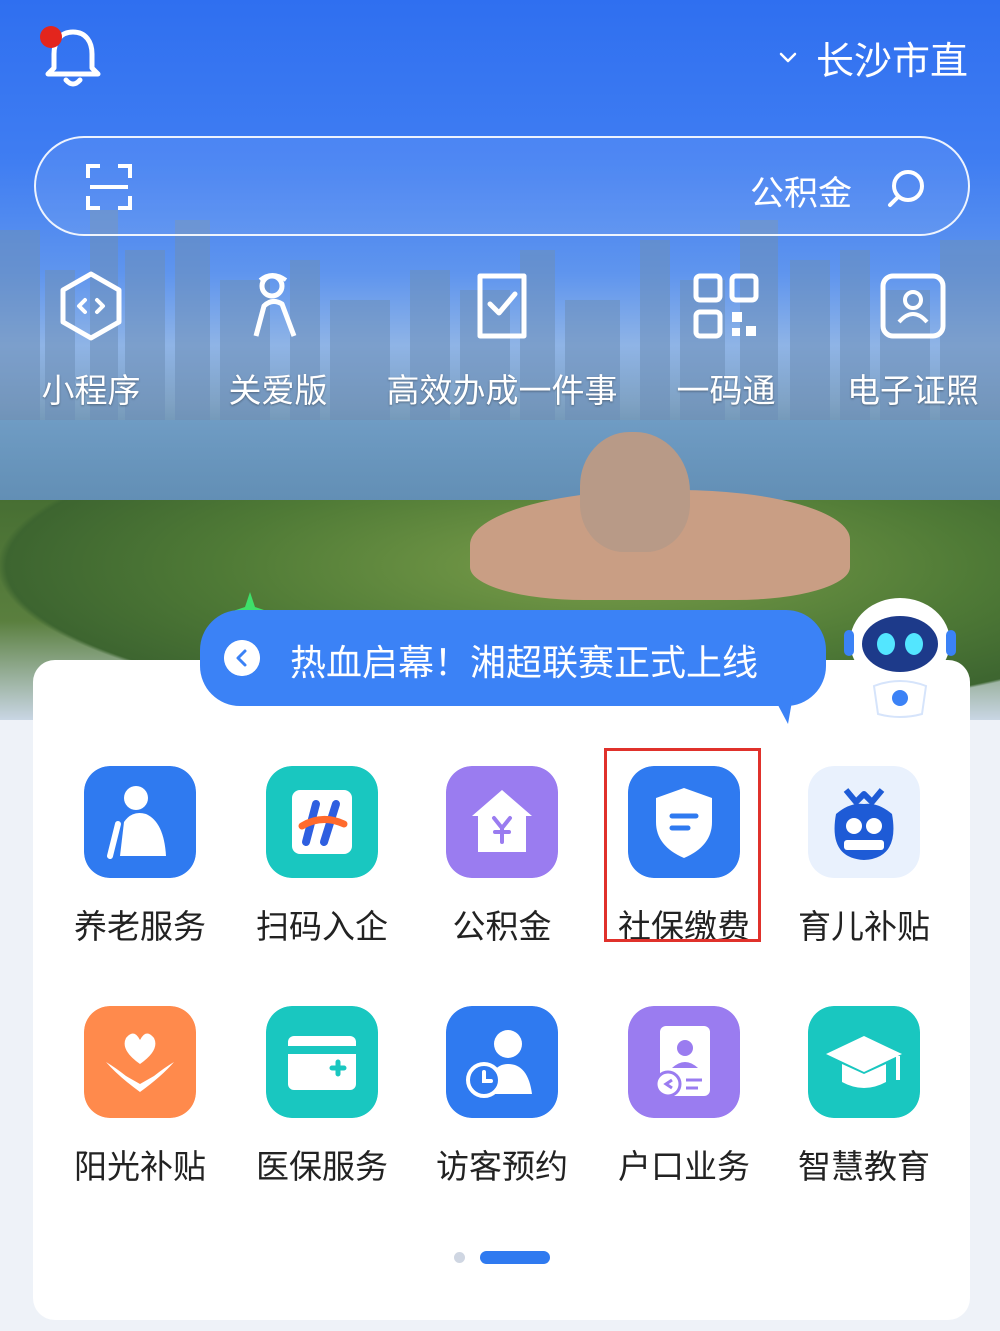 This screenshot has width=1000, height=1331. What do you see at coordinates (140, 1166) in the screenshot?
I see `service-label: 阳光补贴` at bounding box center [140, 1166].